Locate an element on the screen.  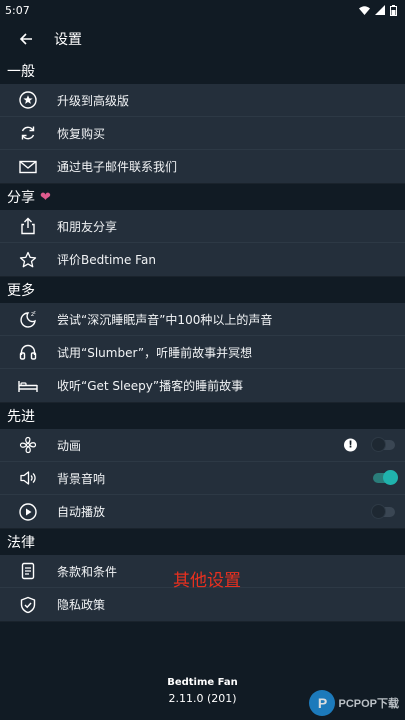
row-label: 通过电子邮件联系我们 is located at coordinates (117, 167).